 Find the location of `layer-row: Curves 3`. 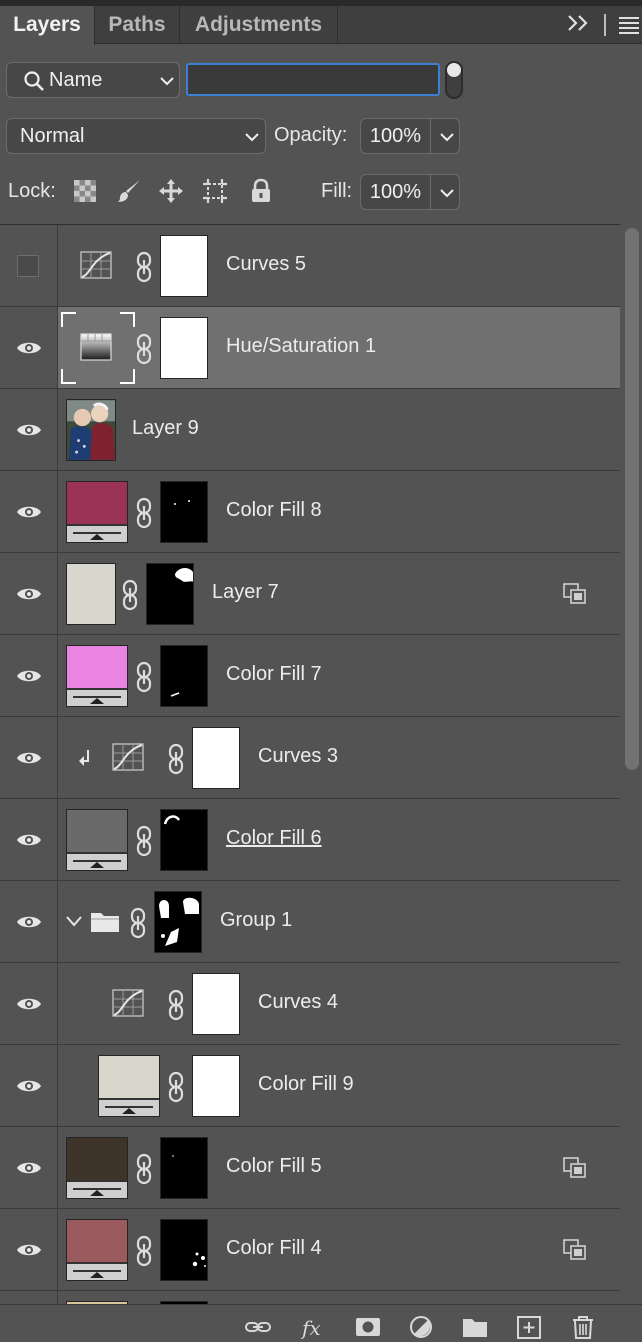

layer-row: Curves 3 is located at coordinates (310, 758).